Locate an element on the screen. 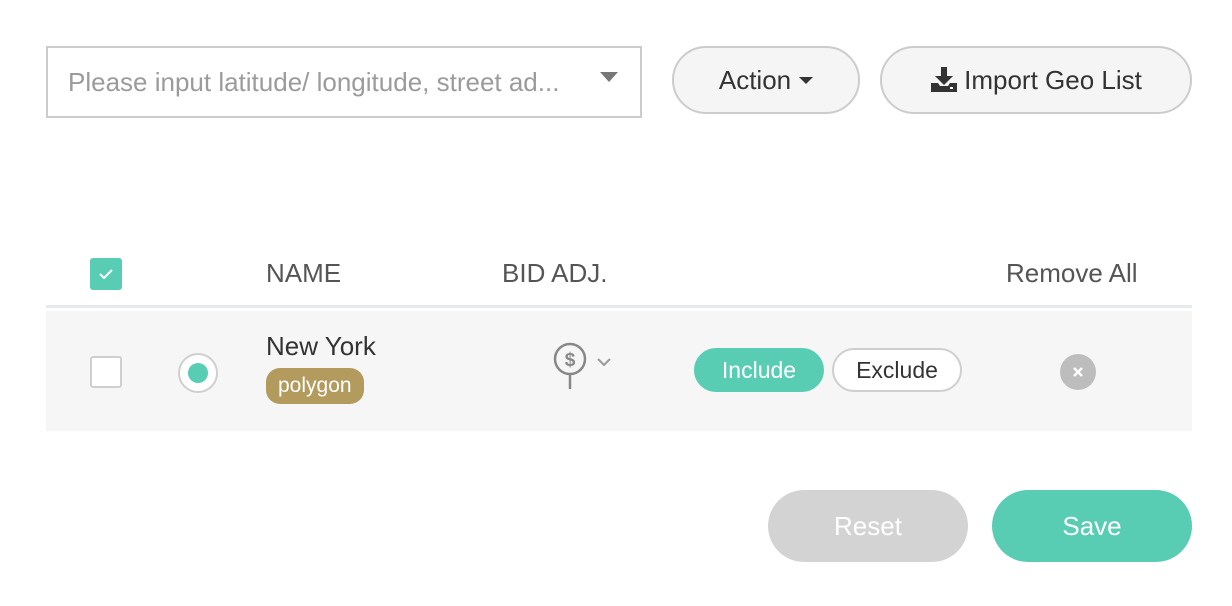 This screenshot has height=606, width=1232. reset-button: Reset is located at coordinates (868, 526).